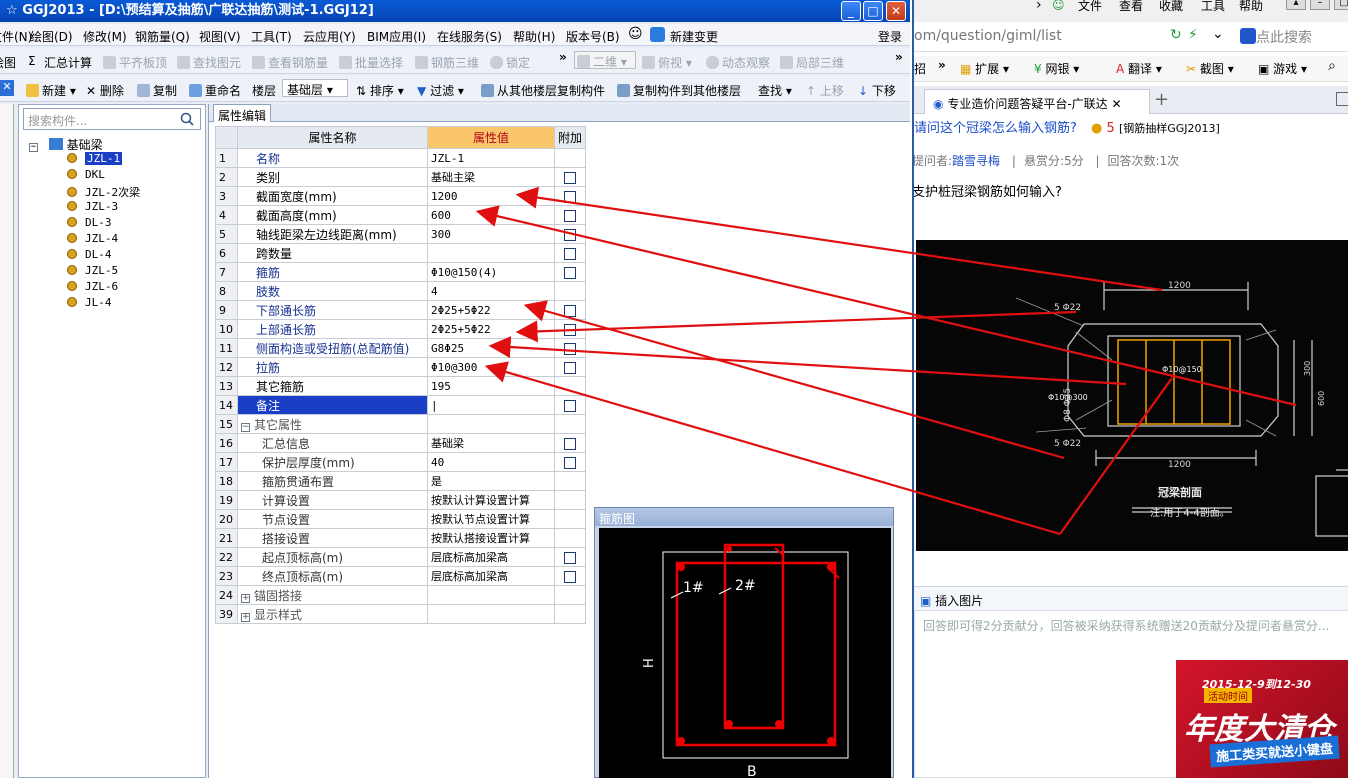 The image size is (1348, 778). Describe the element at coordinates (920, 68) in the screenshot. I see `fav-item-0: 招` at that location.